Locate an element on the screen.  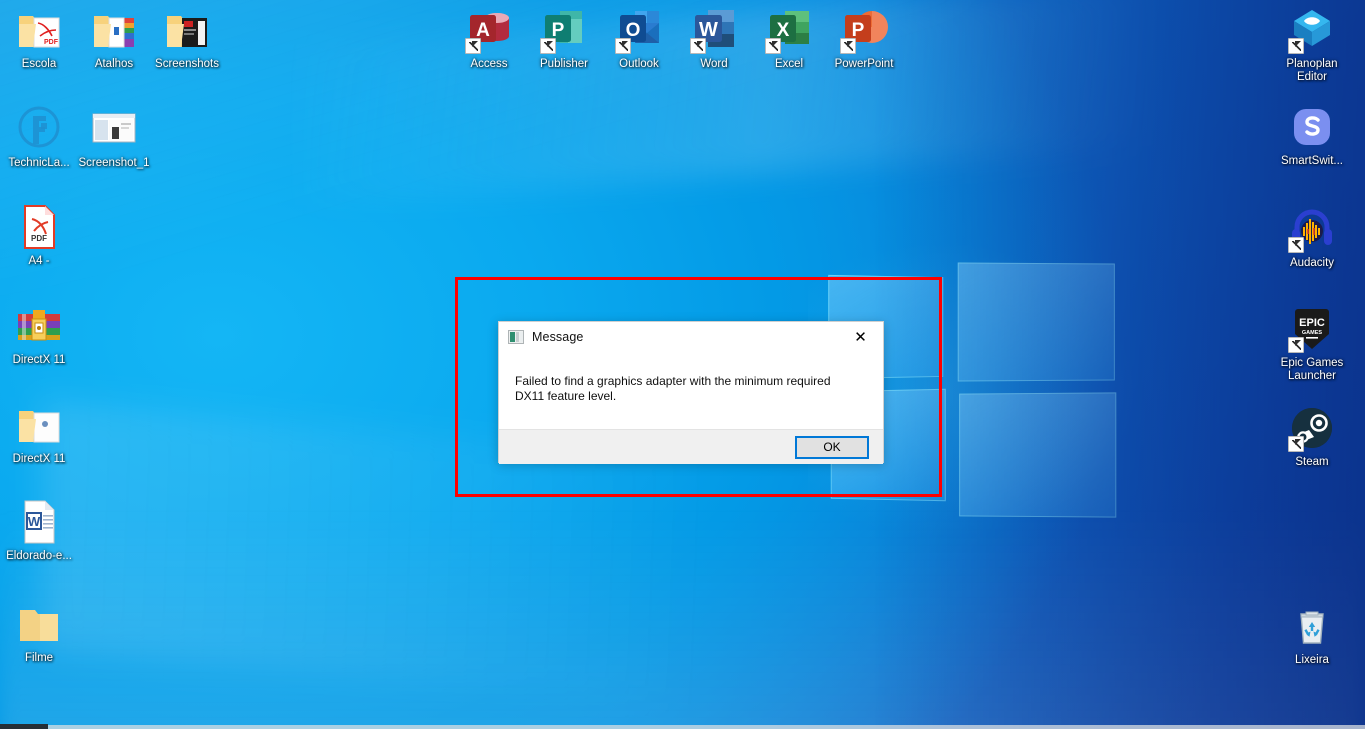
desktop-icon-label: Steam is located at coordinates (1312, 462).